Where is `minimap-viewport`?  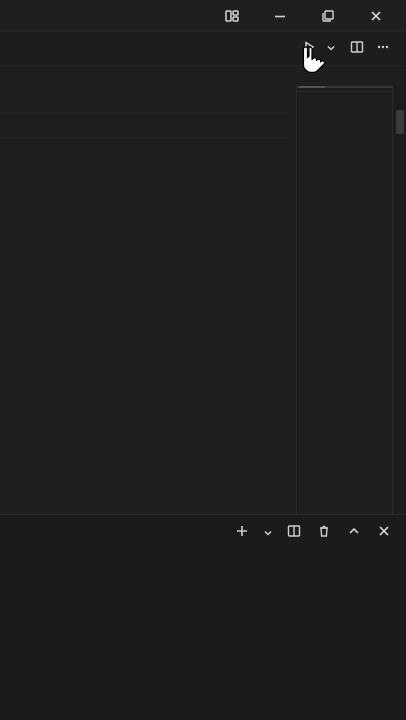
minimap-viewport is located at coordinates (345, 89).